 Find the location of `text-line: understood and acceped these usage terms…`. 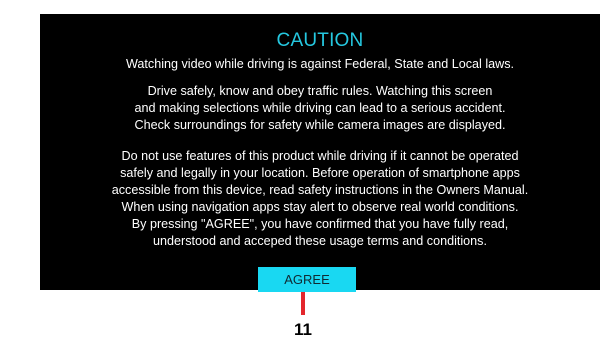

text-line: understood and acceped these usage terms… is located at coordinates (320, 241).